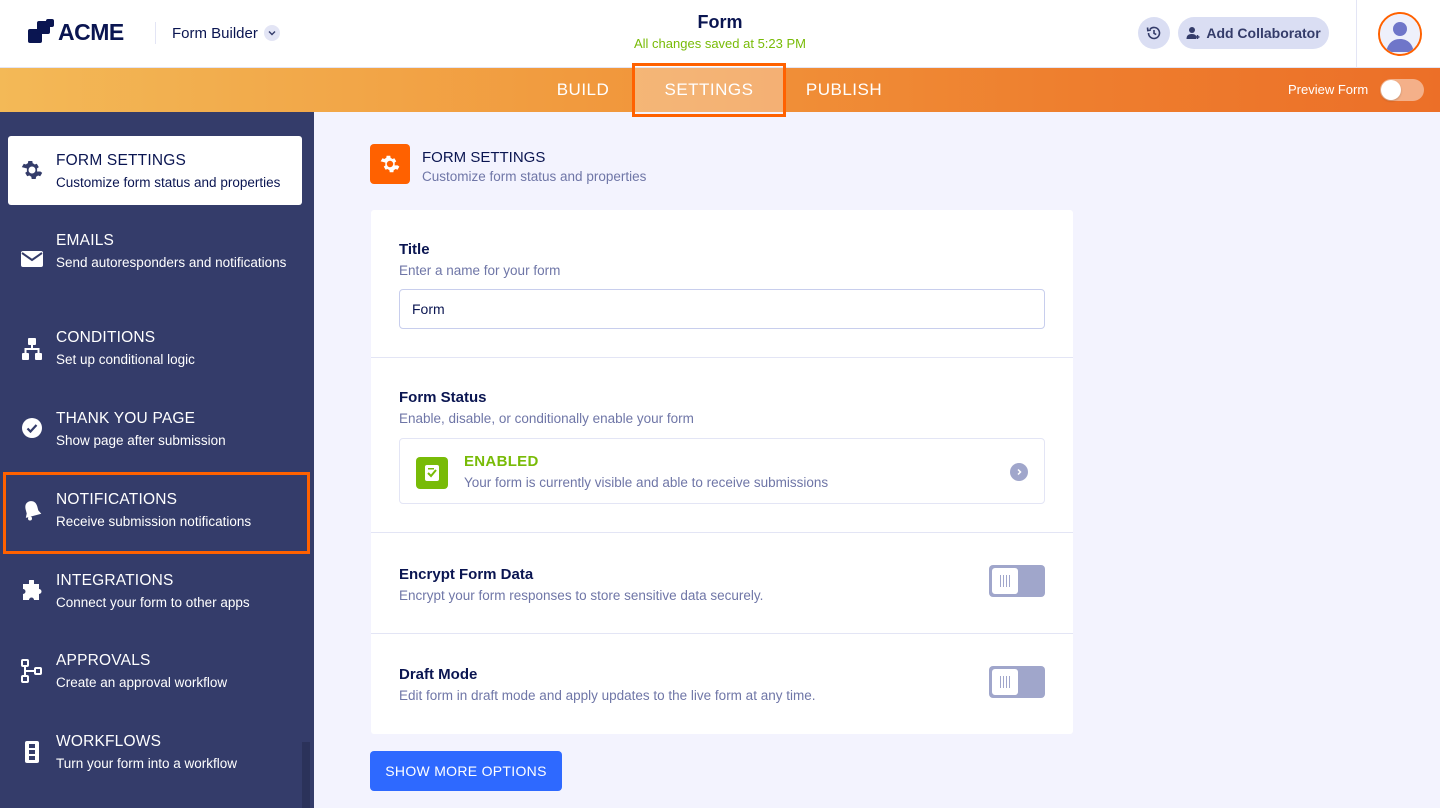 The width and height of the screenshot is (1440, 808). I want to click on encrypt-toggle, so click(1017, 581).